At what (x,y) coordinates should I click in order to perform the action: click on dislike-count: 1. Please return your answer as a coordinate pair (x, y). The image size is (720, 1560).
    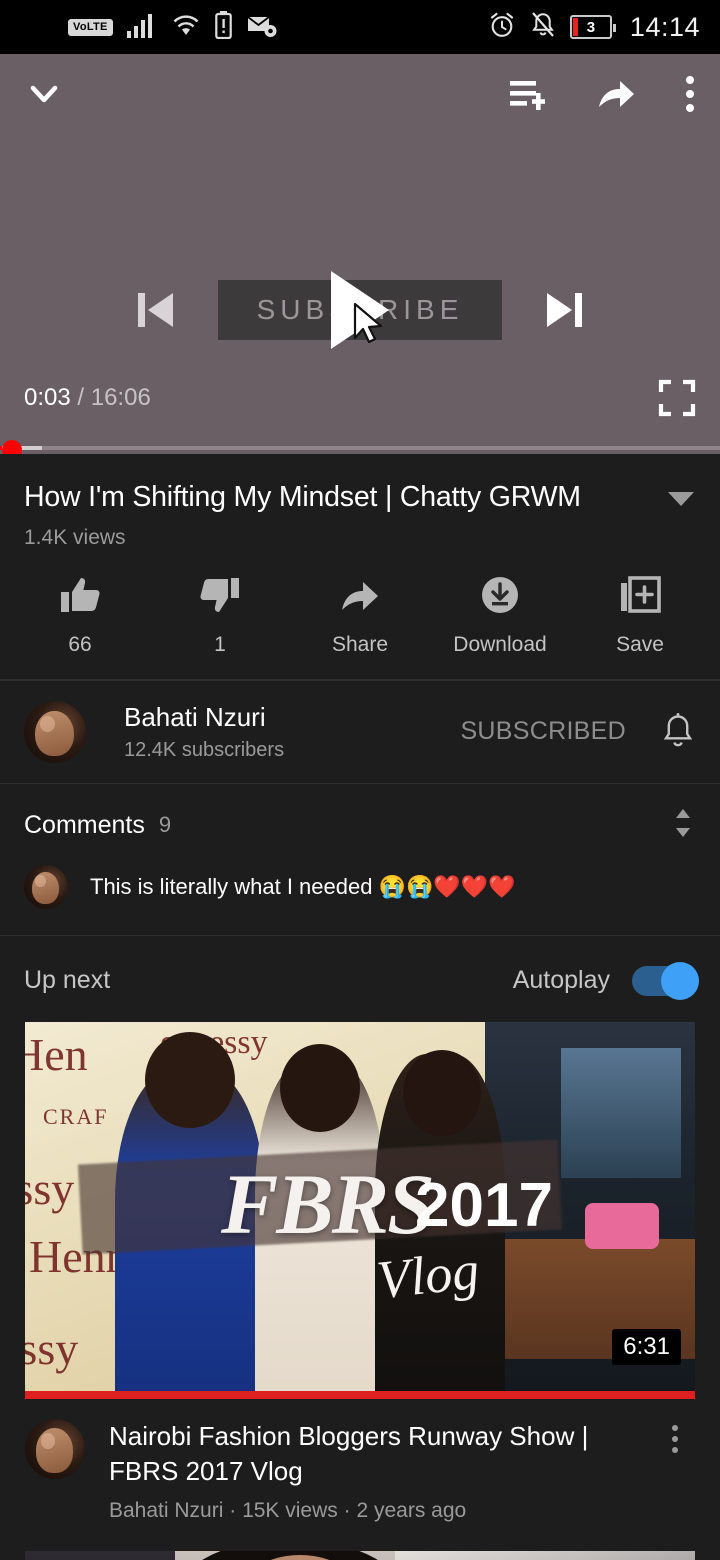
    Looking at the image, I should click on (220, 644).